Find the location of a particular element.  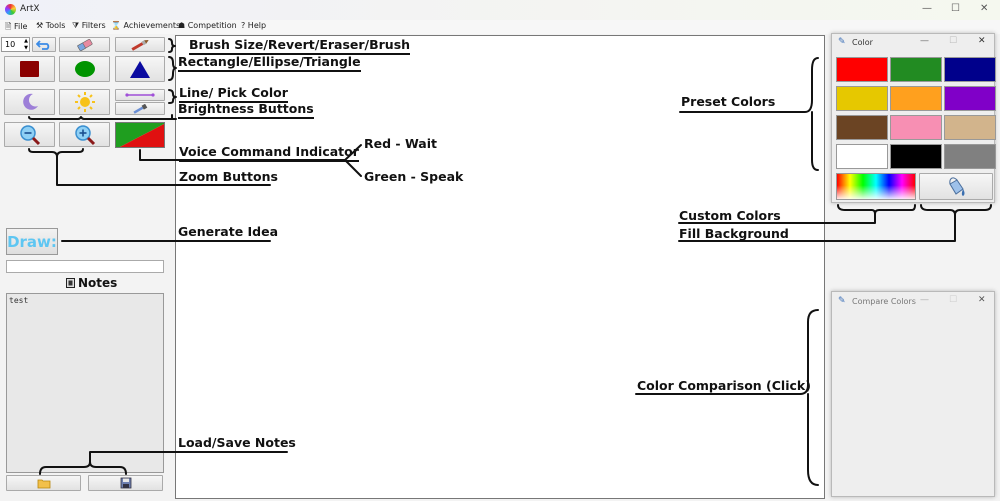

annotation-red-wait: Red - Wait is located at coordinates (400, 143).